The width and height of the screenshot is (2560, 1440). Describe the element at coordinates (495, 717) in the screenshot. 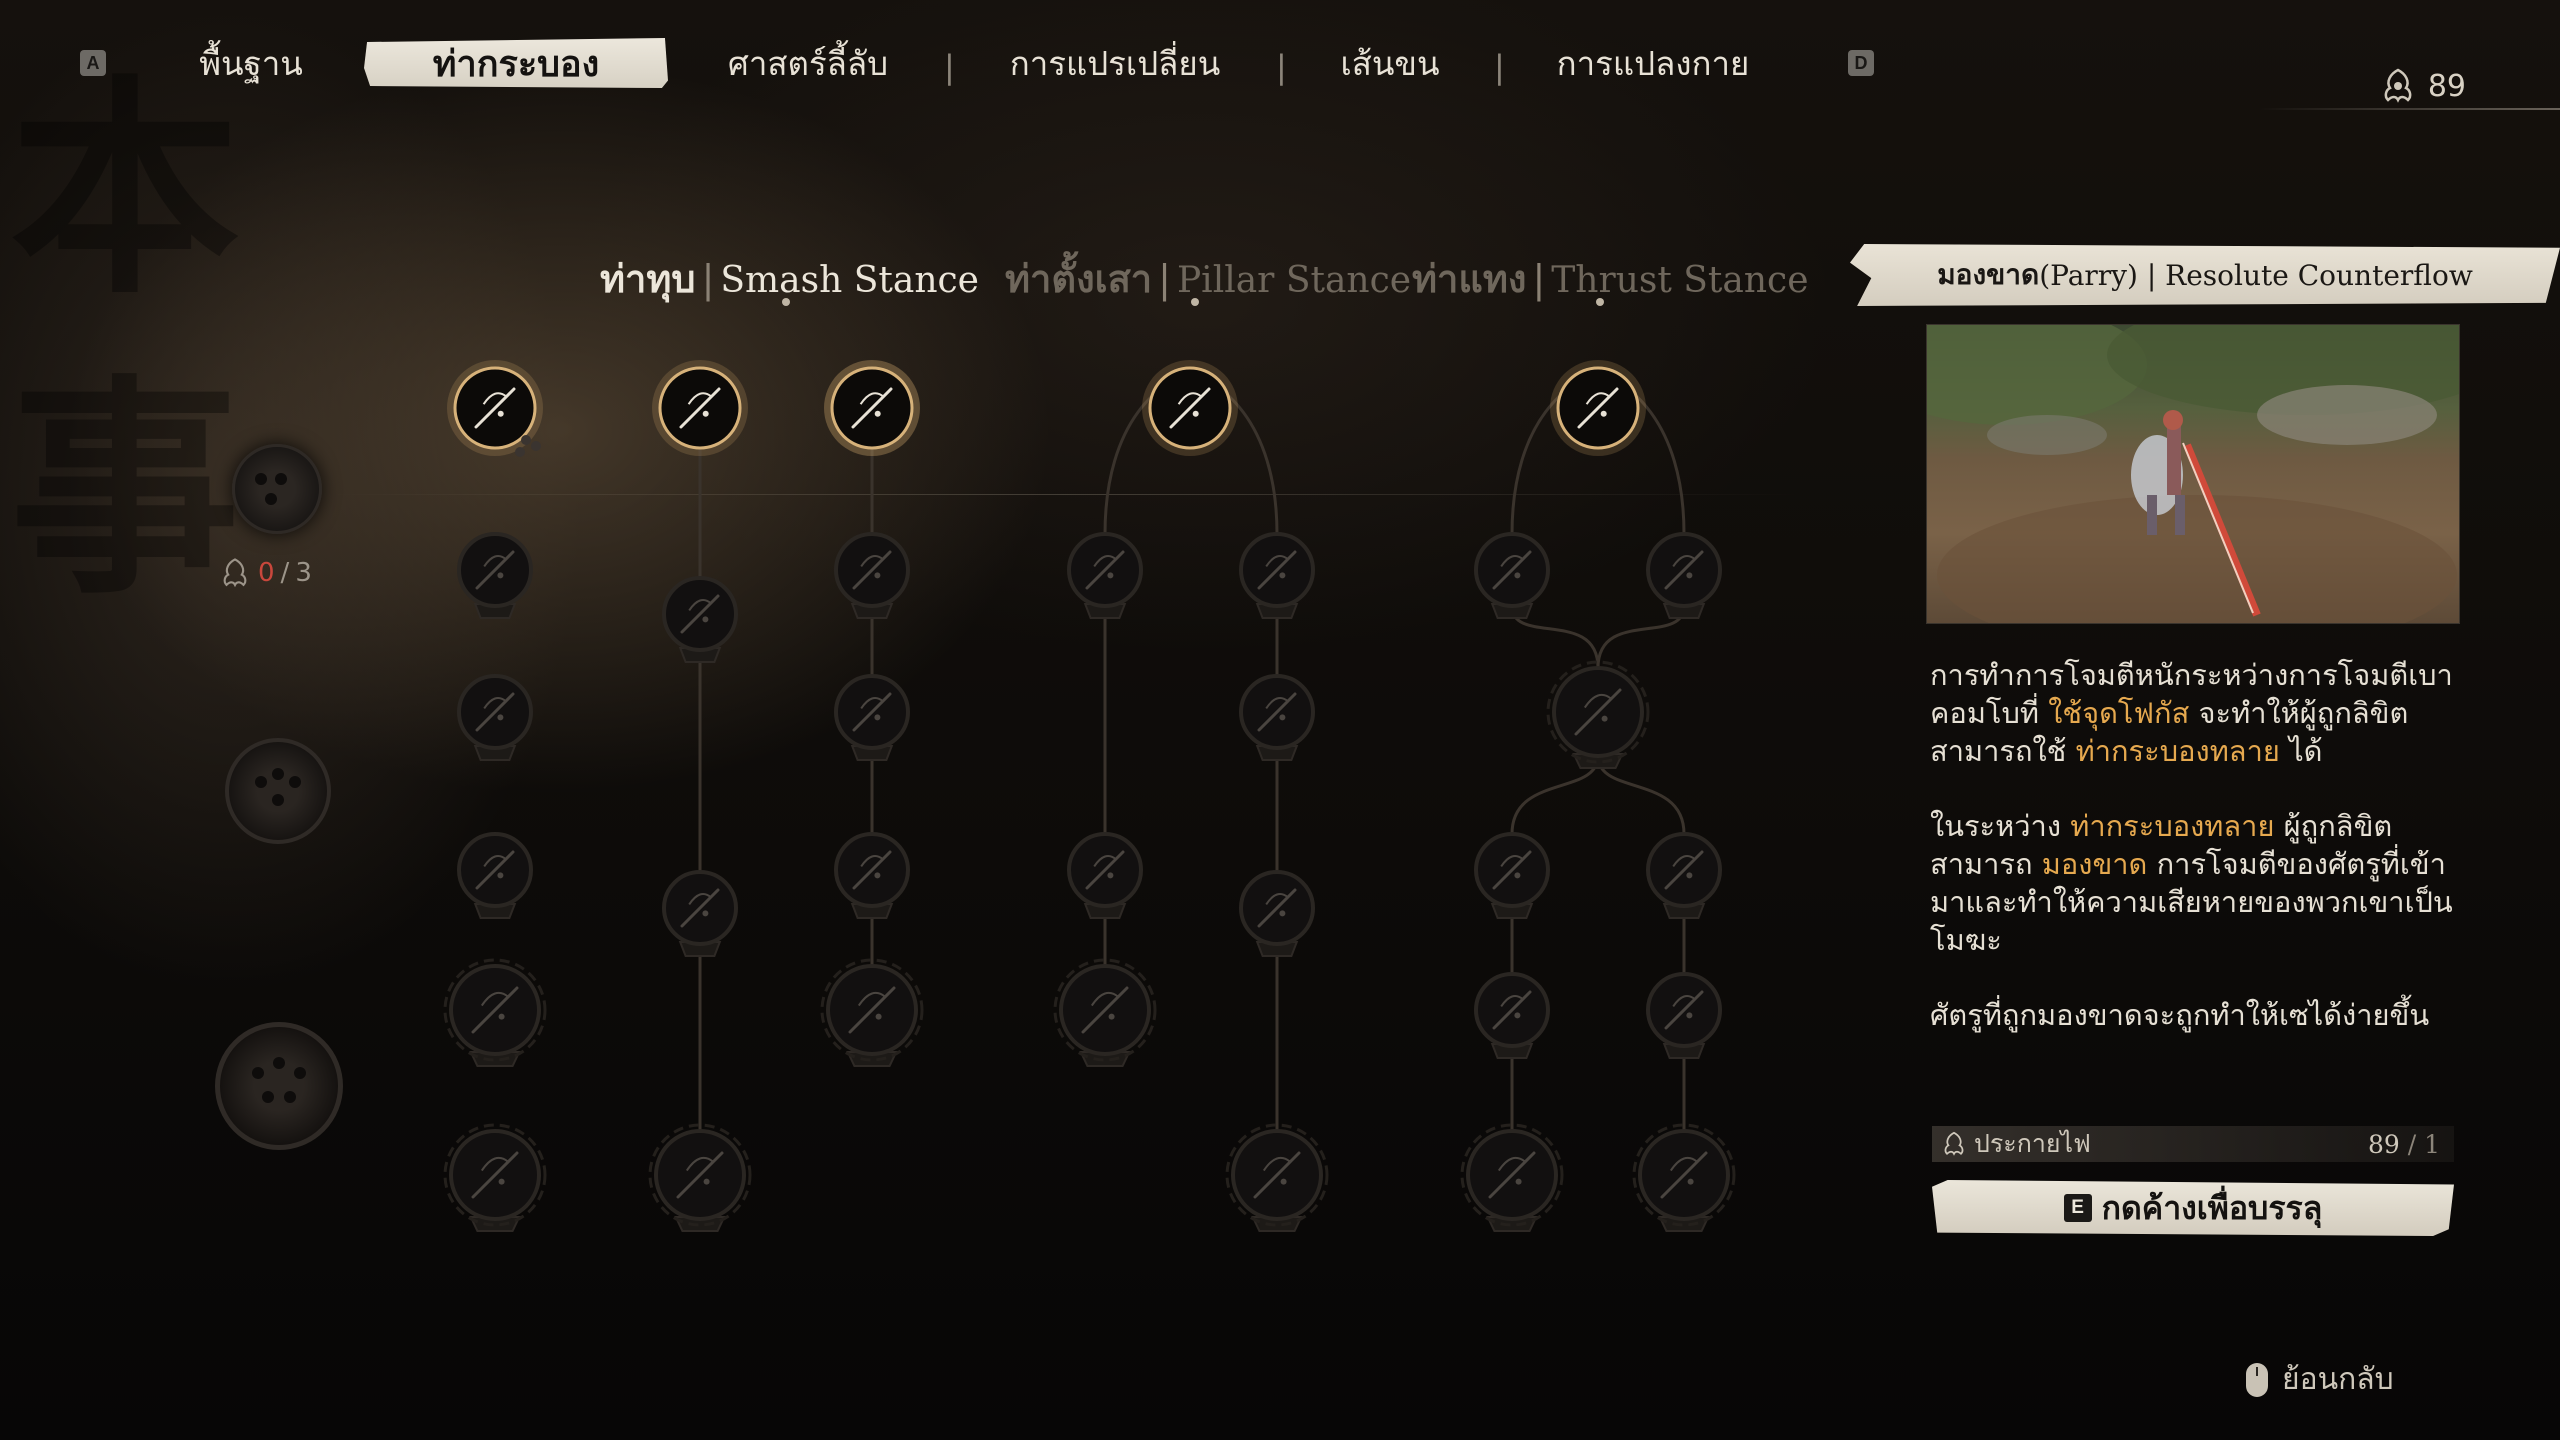

I see `skill-node-s1c` at that location.